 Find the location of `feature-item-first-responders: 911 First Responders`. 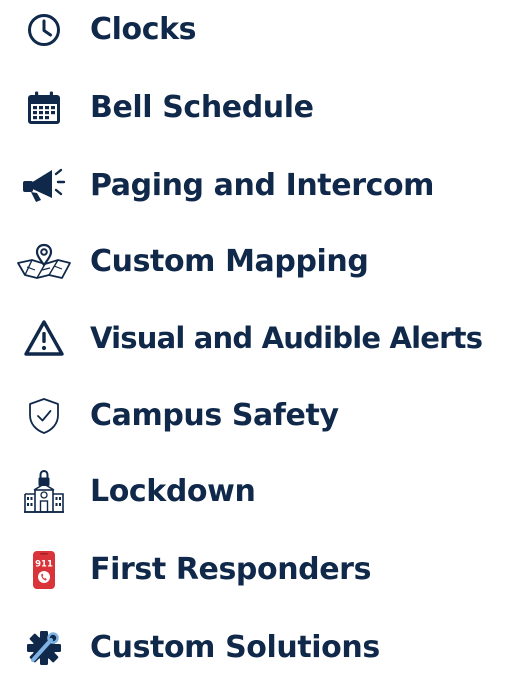

feature-item-first-responders: 911 First Responders is located at coordinates (261, 570).